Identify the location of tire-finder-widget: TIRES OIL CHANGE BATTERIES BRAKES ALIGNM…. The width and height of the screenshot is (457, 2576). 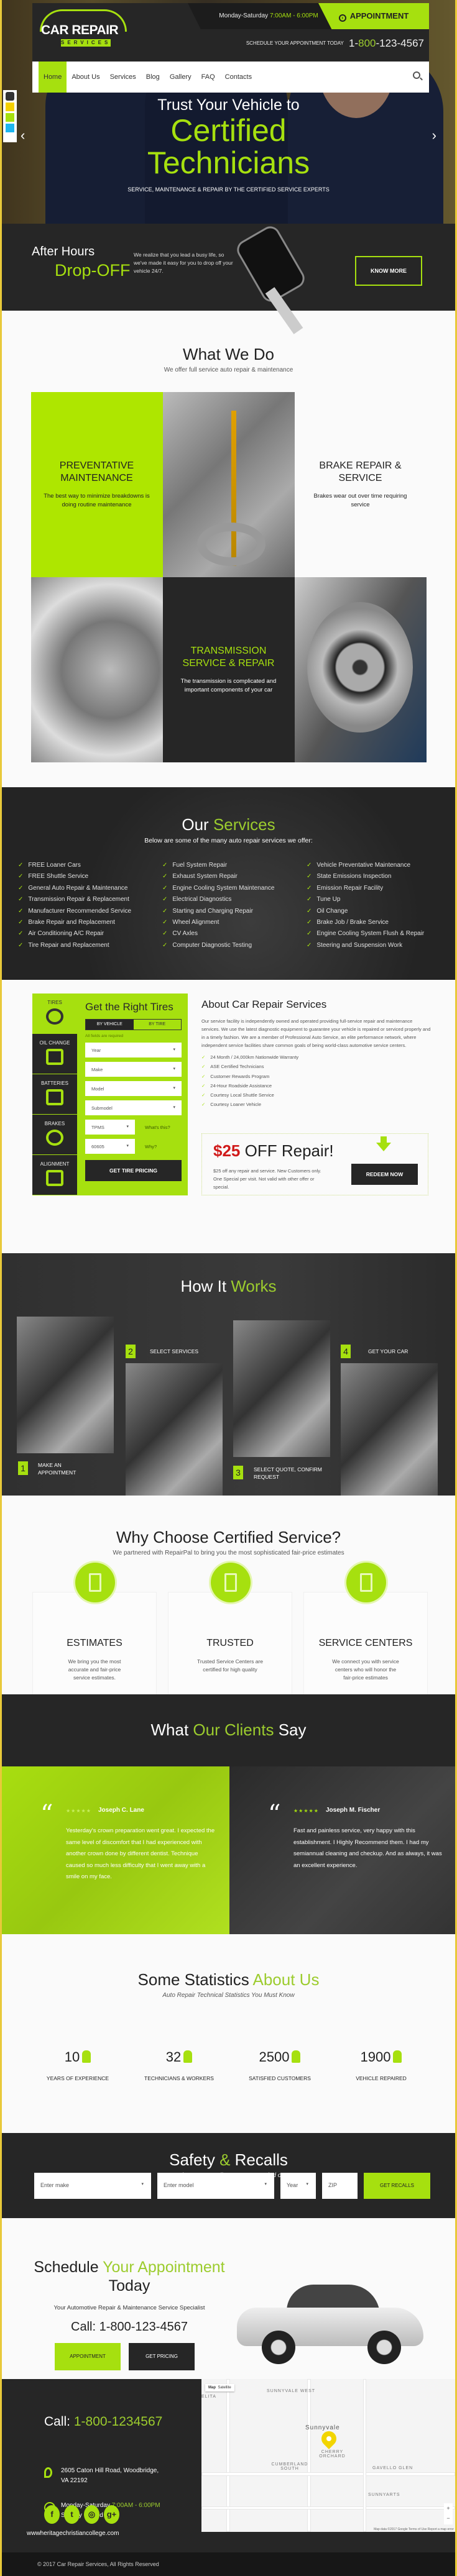
(110, 1094).